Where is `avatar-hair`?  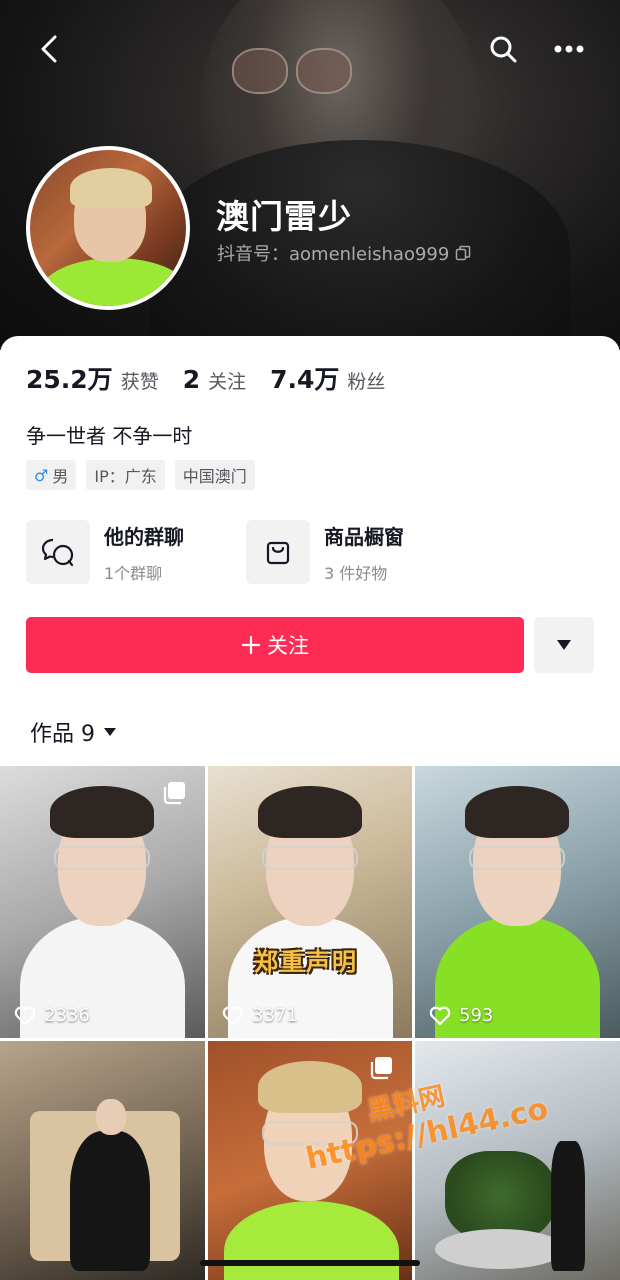
avatar-hair is located at coordinates (111, 188).